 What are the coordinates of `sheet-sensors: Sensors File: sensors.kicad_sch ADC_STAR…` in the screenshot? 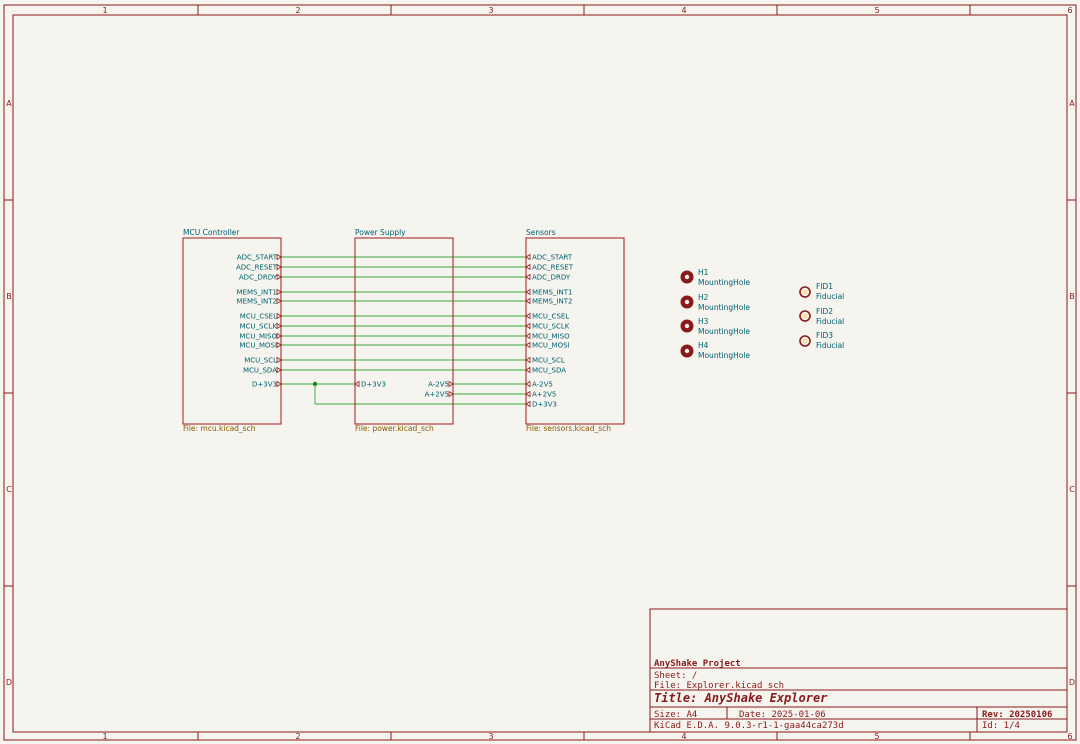 It's located at (575, 330).